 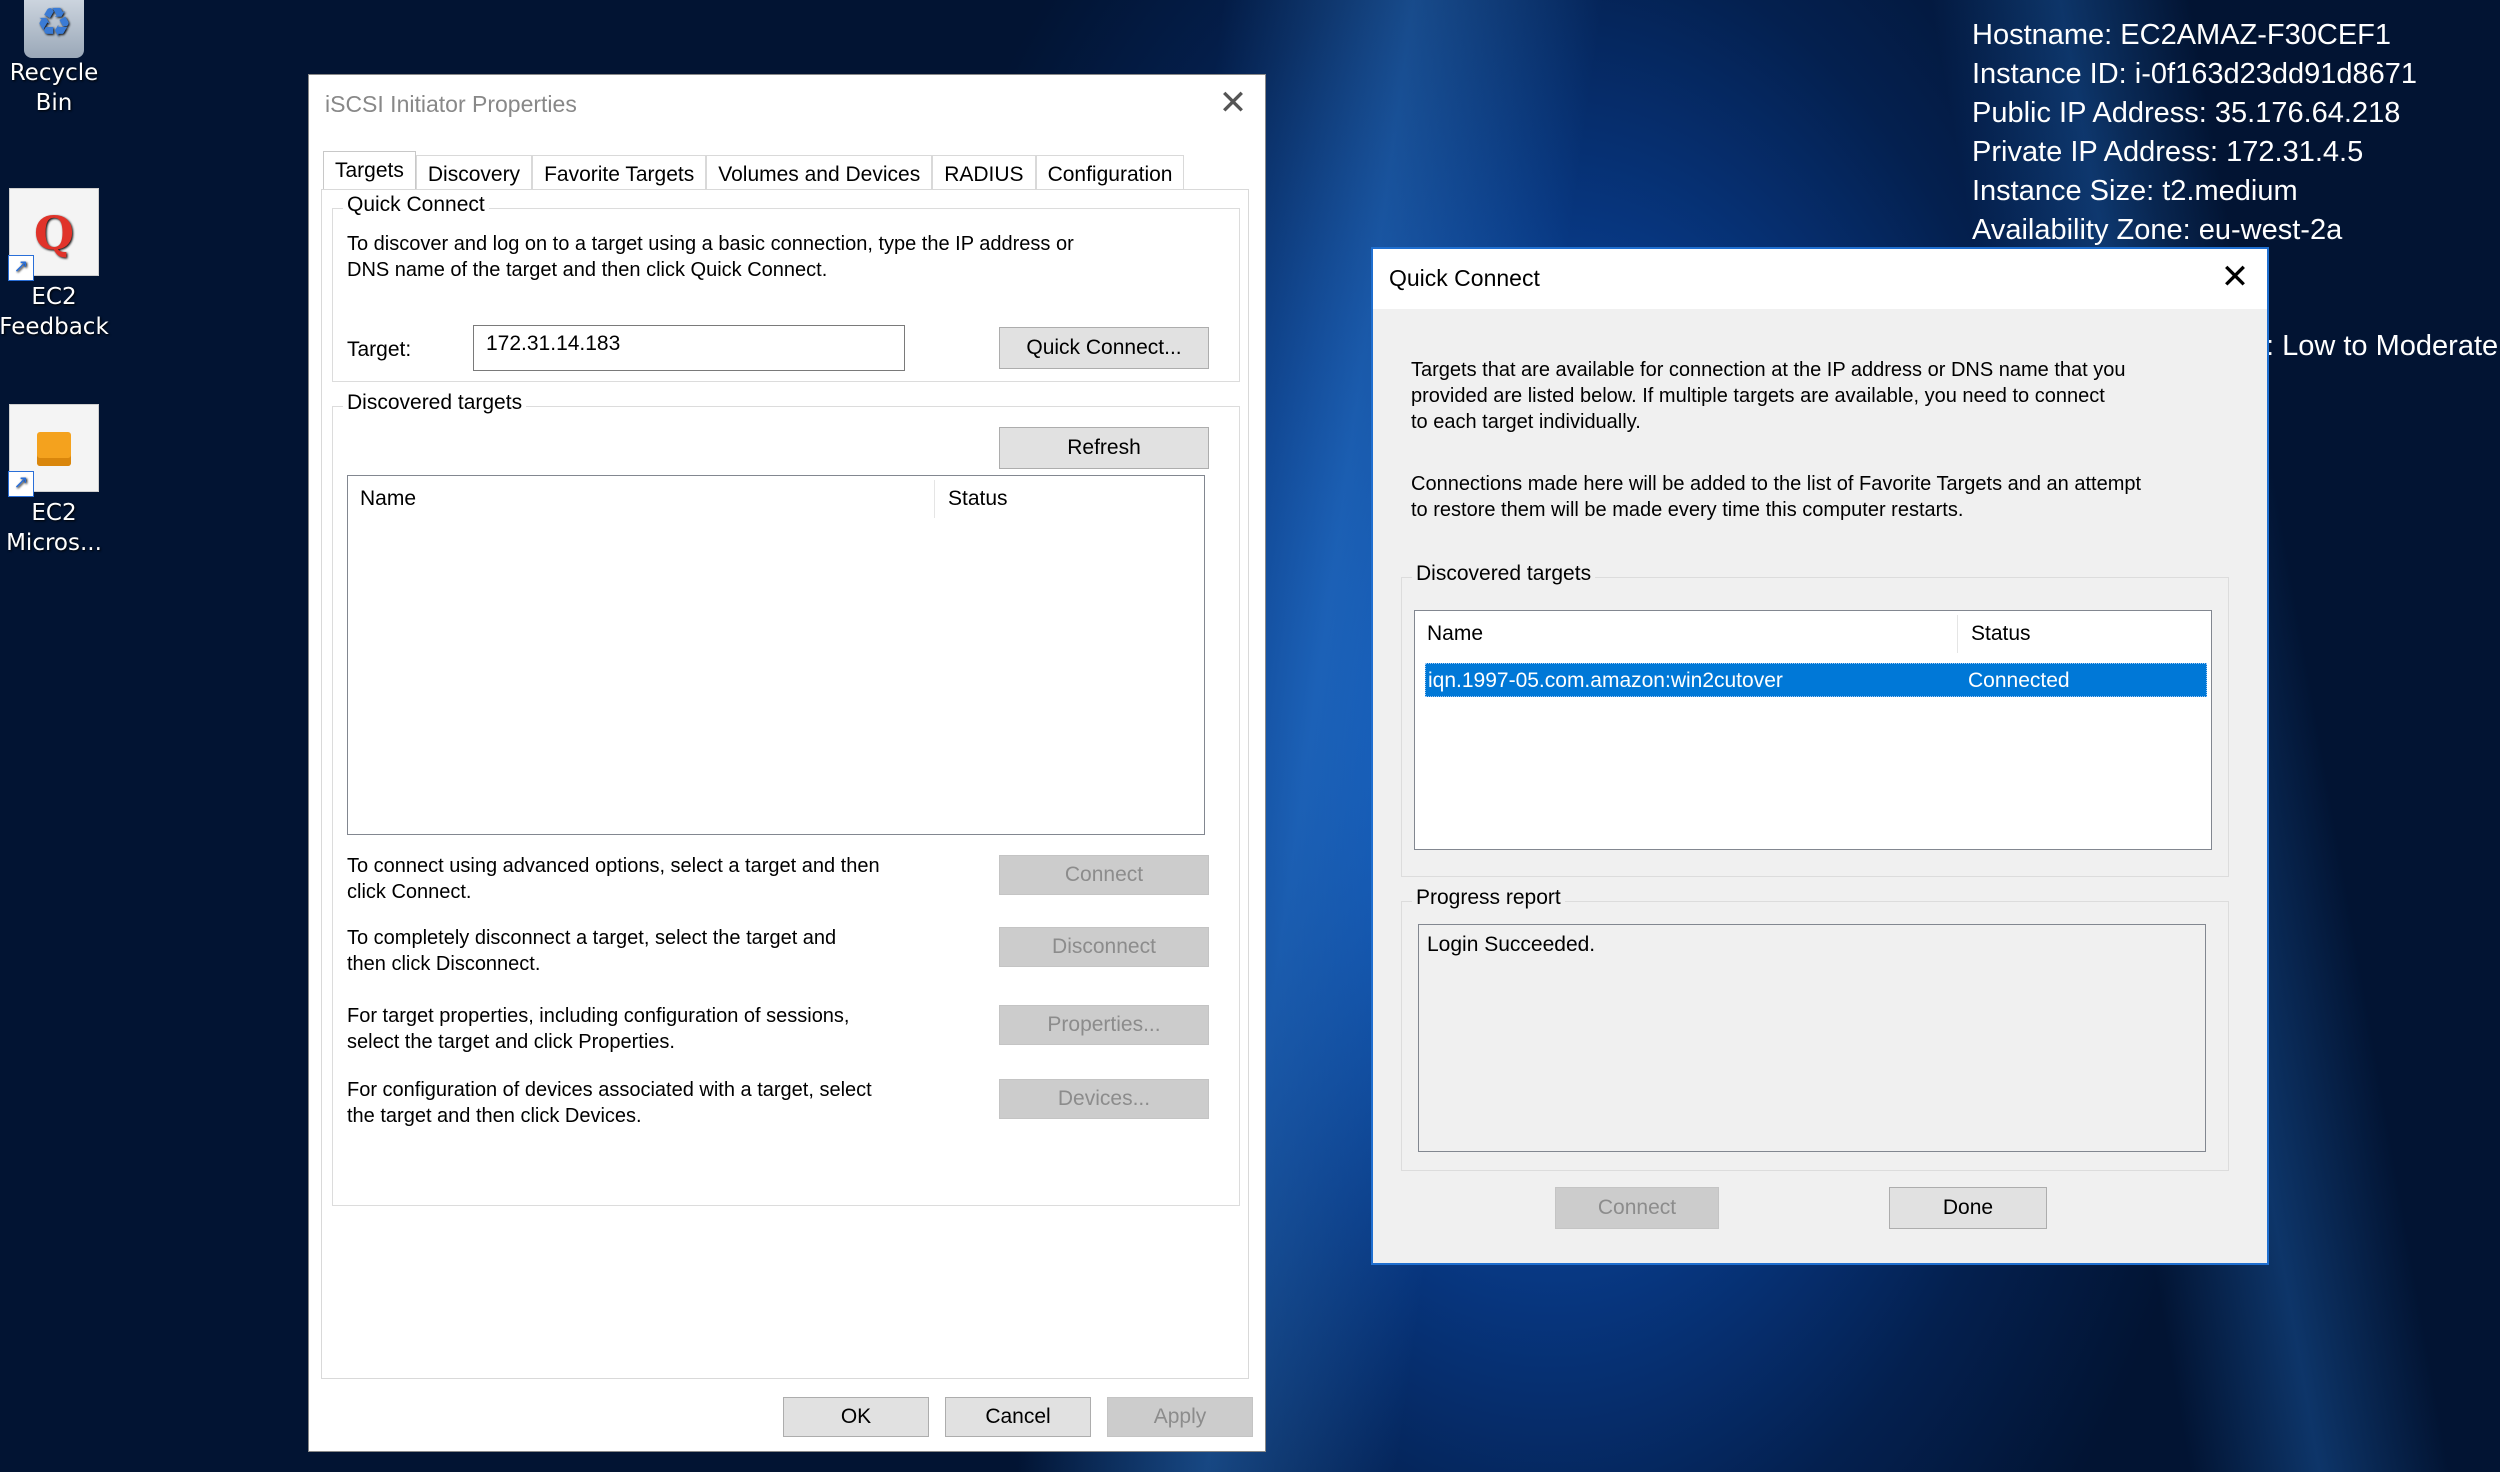 What do you see at coordinates (1018, 1417) in the screenshot?
I see `cancel-button: Cancel` at bounding box center [1018, 1417].